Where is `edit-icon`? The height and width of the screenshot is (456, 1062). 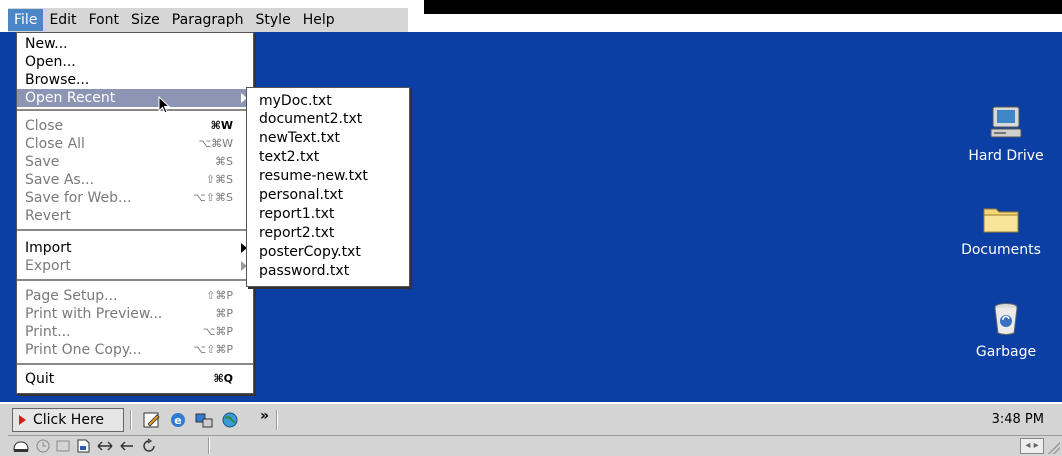
edit-icon is located at coordinates (152, 420).